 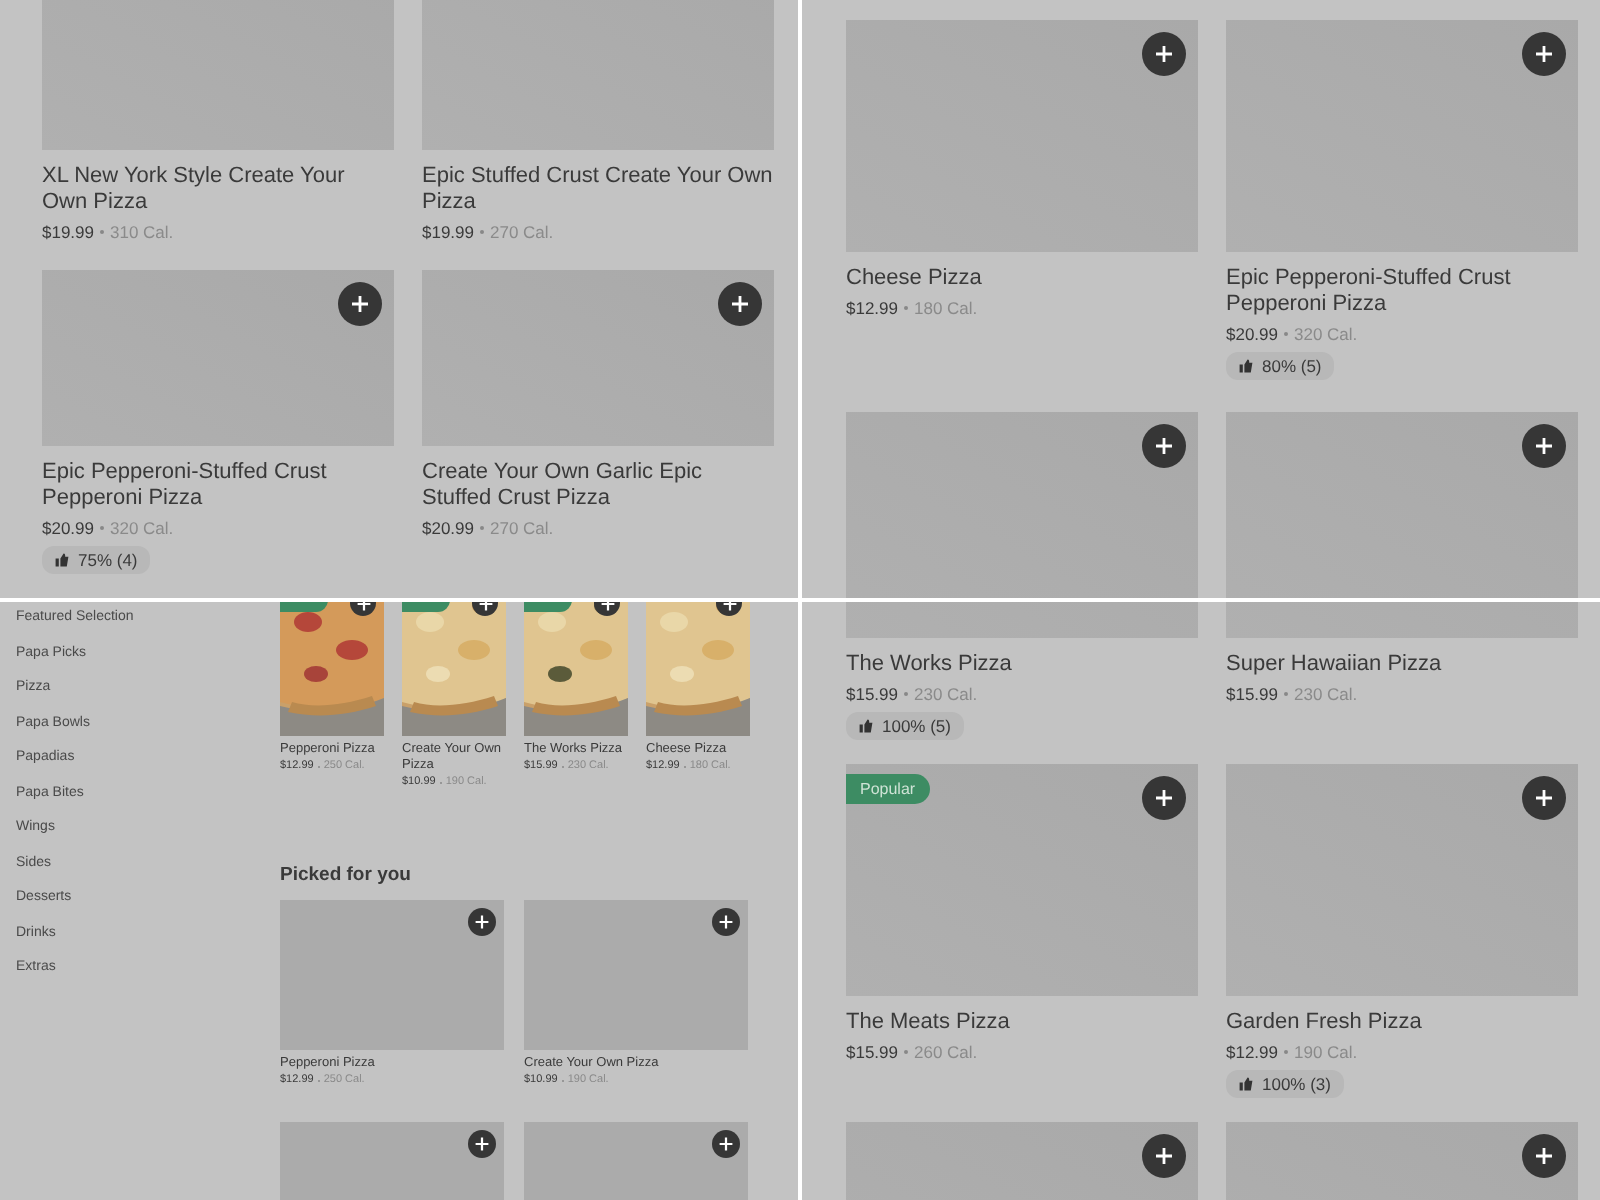 I want to click on item-title: Epic Stuffed Crust Create Your Own Pizza, so click(x=598, y=190).